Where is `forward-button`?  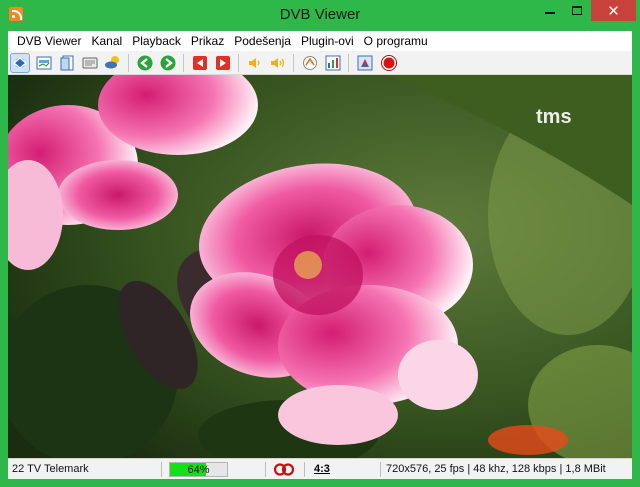
forward-button is located at coordinates (168, 63).